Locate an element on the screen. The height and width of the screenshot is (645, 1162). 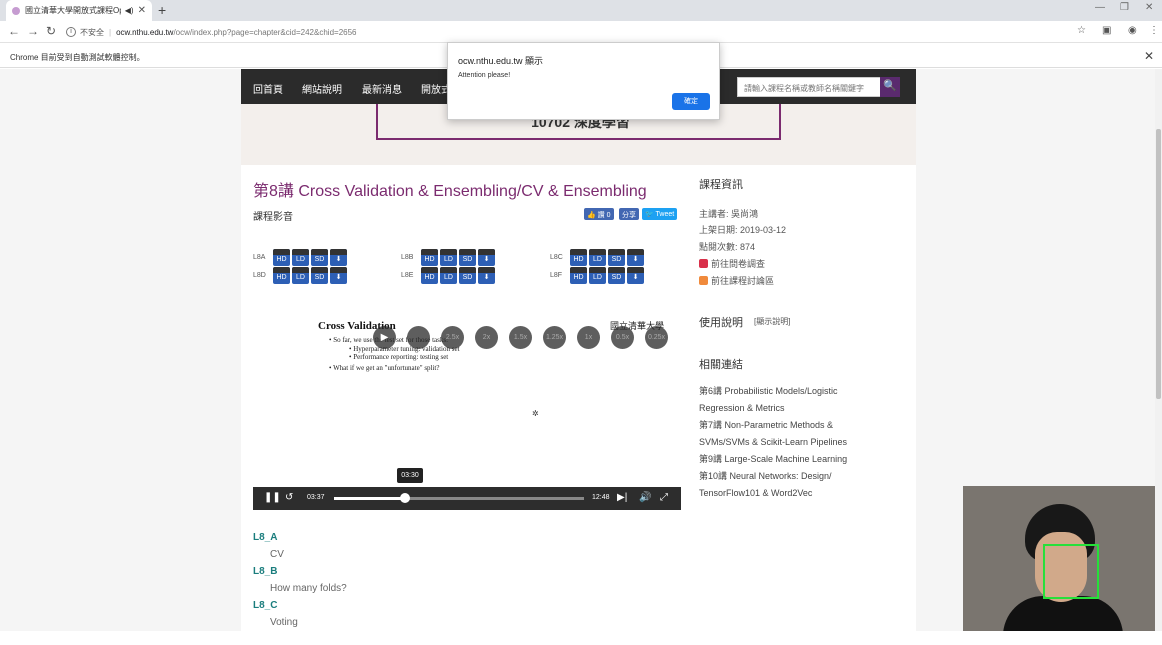
browser-tab: 國立清華大學開放式課程OpenCourseWare ◀) ✕ is located at coordinates (79, 10).